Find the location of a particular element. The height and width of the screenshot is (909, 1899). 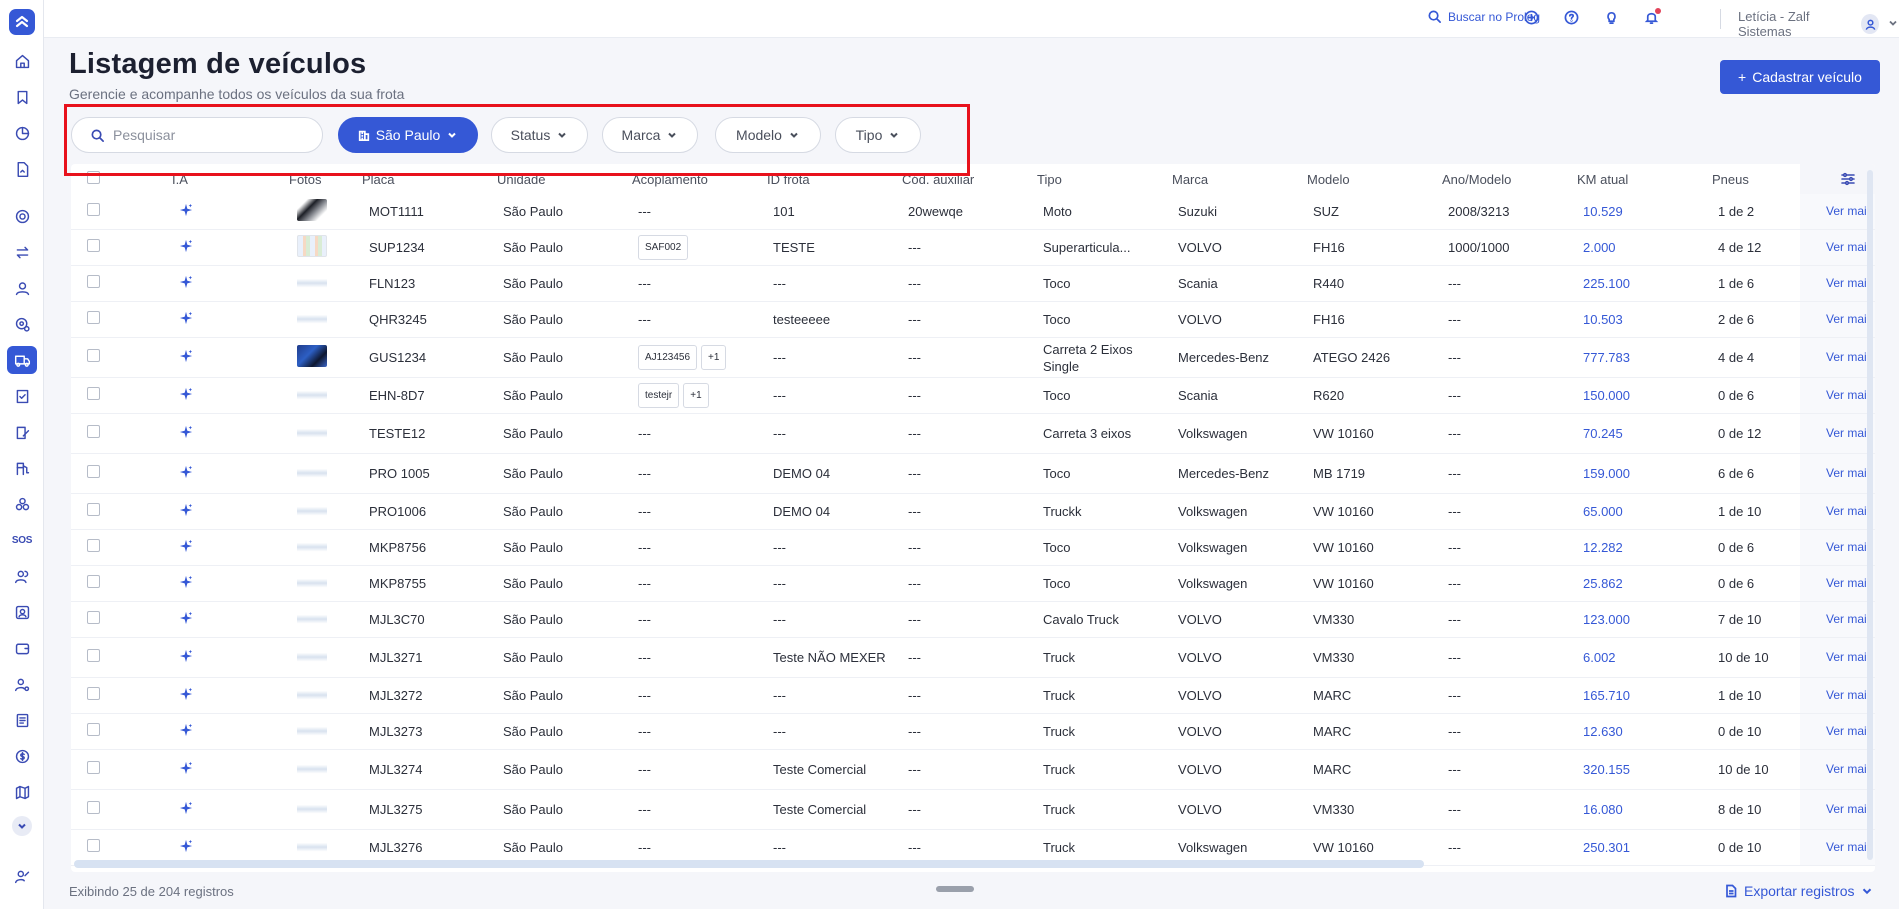

vertical-scrollbar is located at coordinates (1870, 515).